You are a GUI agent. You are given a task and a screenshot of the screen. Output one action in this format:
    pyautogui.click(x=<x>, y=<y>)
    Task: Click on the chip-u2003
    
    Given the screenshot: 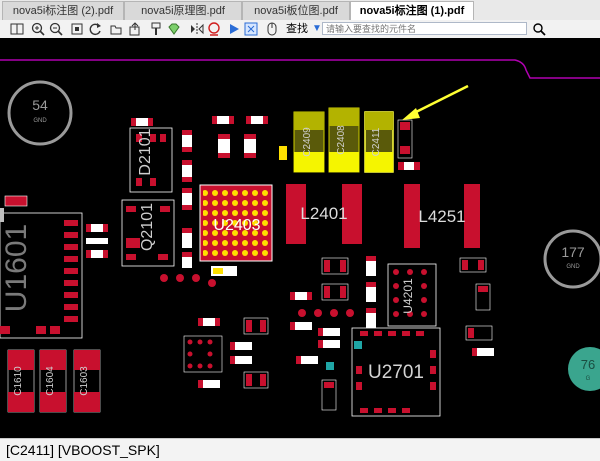 What is the action you would take?
    pyautogui.click(x=203, y=354)
    